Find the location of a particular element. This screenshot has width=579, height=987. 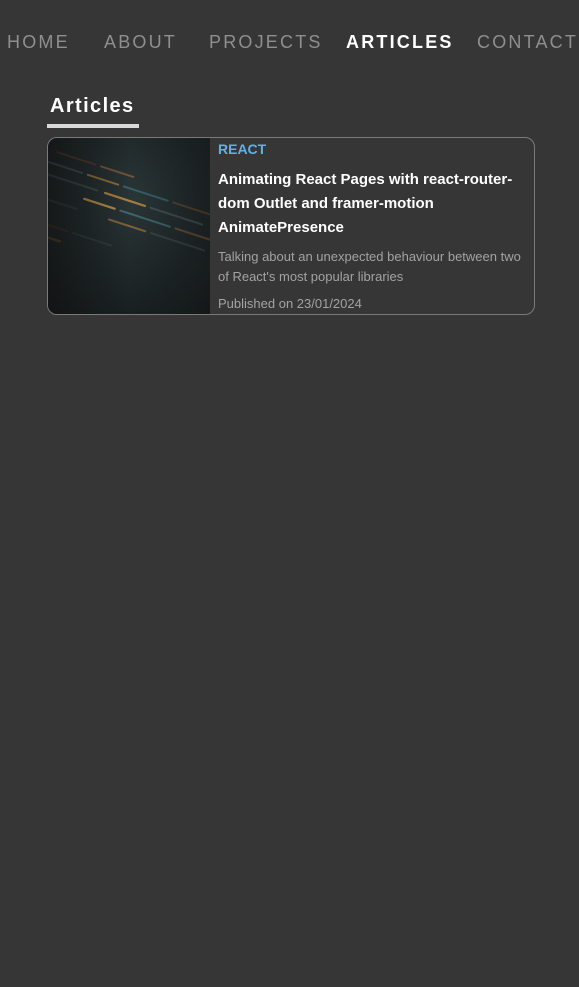

nav-link-projects: PROJECTS is located at coordinates (266, 42).